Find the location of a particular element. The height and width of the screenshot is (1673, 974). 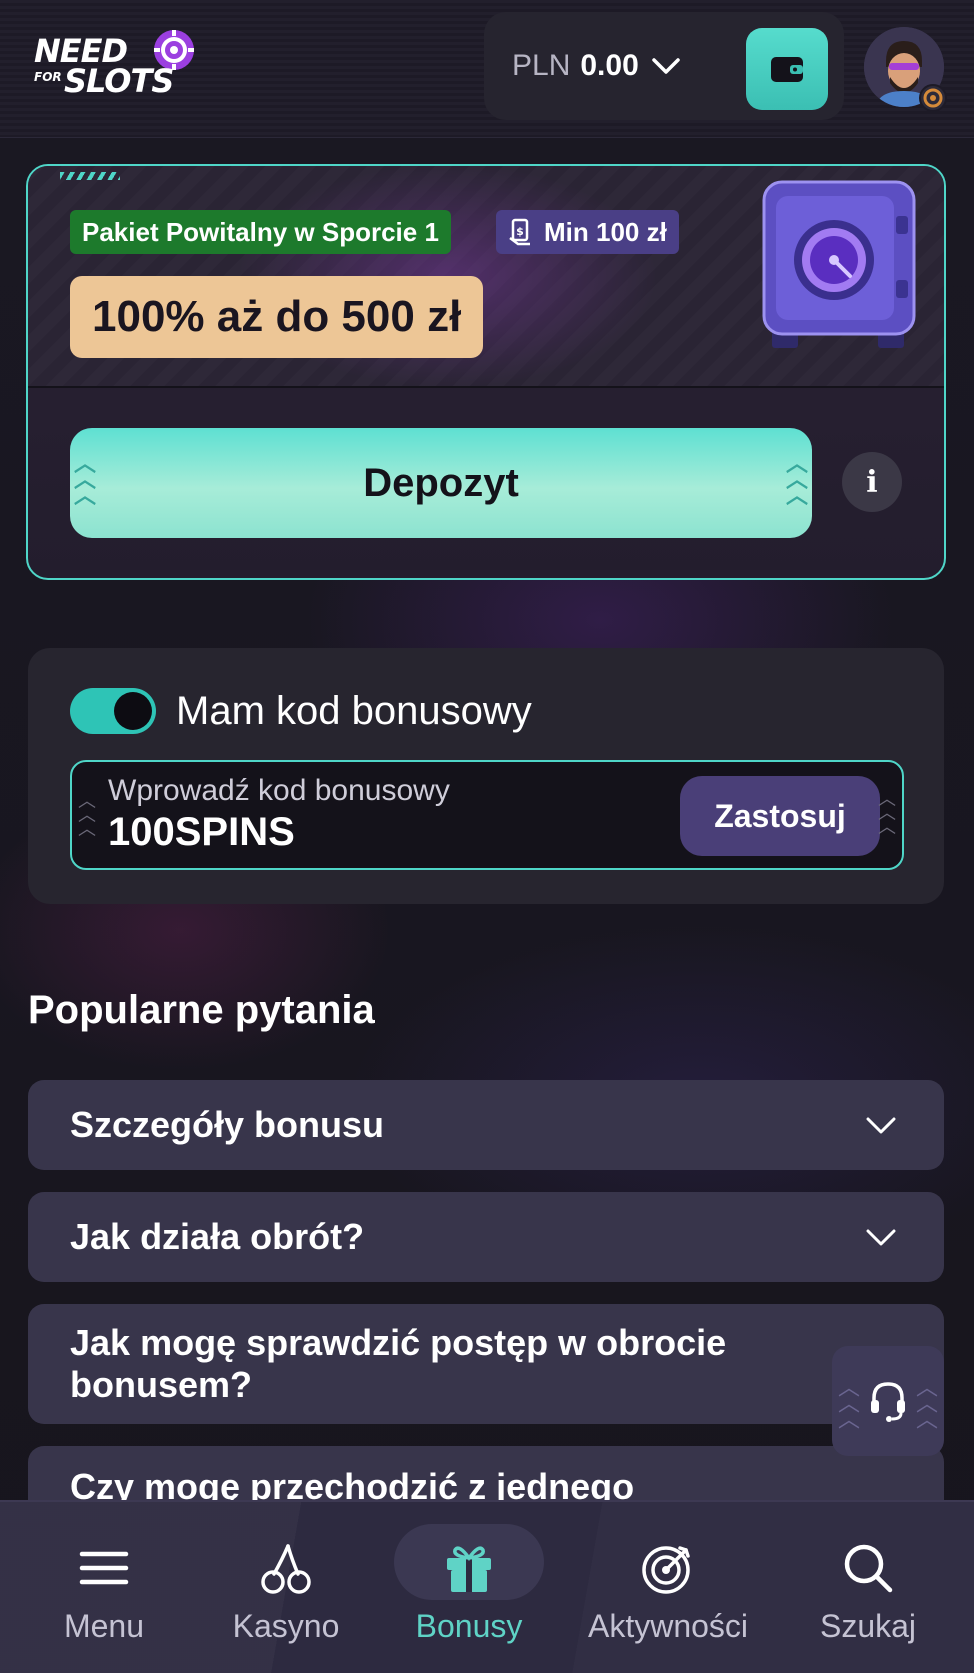

target-icon is located at coordinates (666, 1570).